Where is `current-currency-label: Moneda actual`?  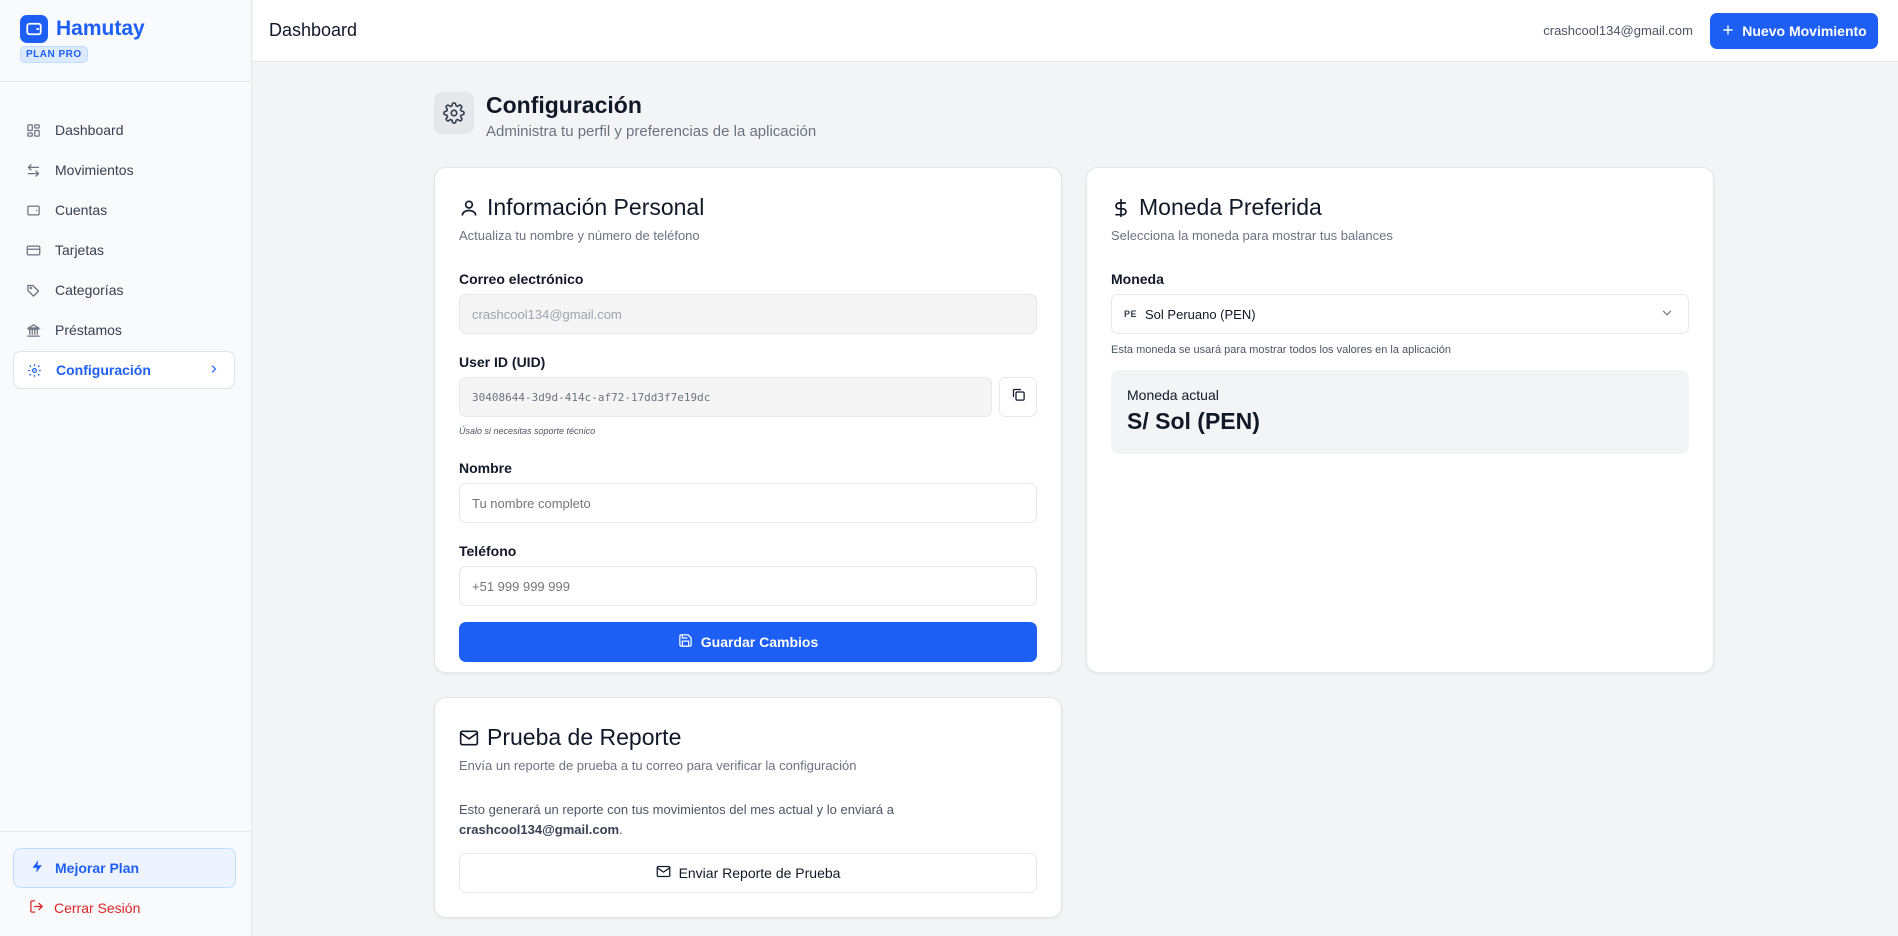 current-currency-label: Moneda actual is located at coordinates (1173, 395).